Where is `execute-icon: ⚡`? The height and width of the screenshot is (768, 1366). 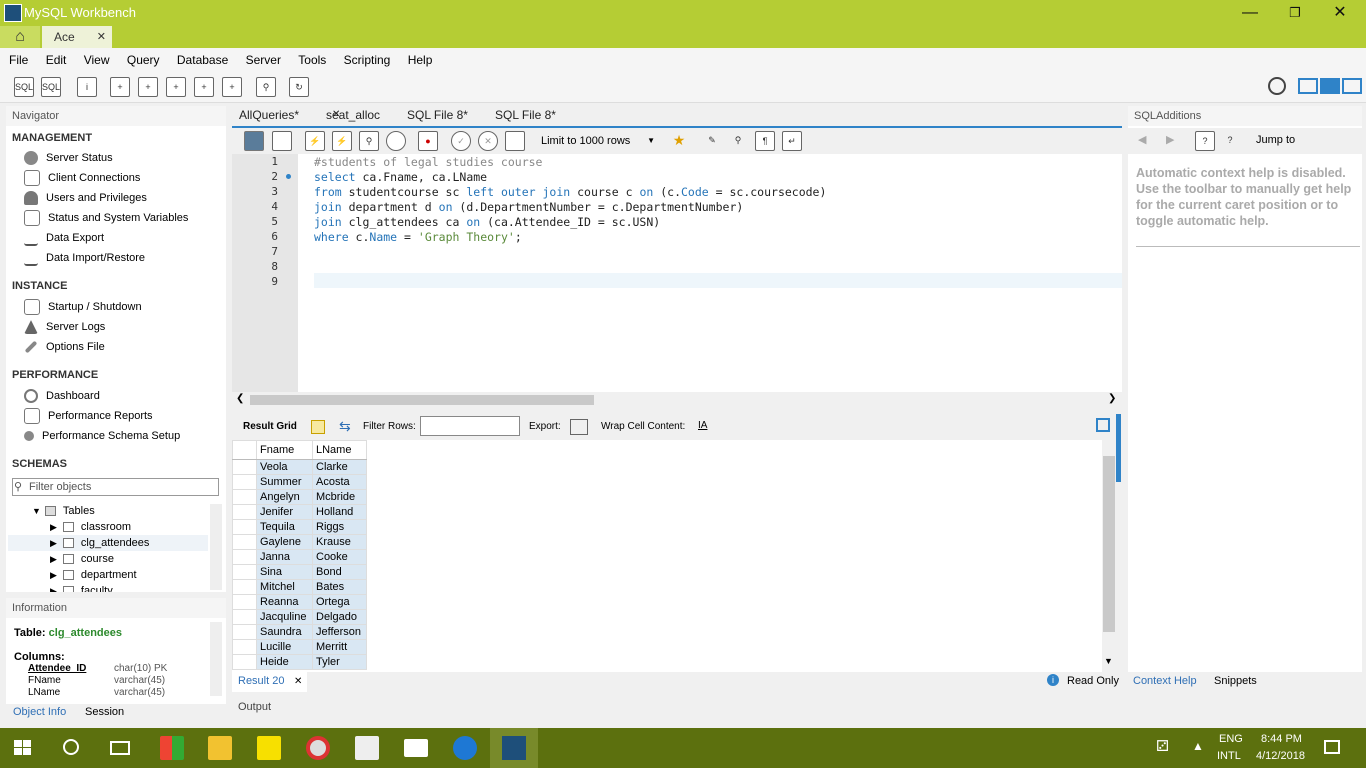
execute-icon: ⚡ is located at coordinates (315, 141).